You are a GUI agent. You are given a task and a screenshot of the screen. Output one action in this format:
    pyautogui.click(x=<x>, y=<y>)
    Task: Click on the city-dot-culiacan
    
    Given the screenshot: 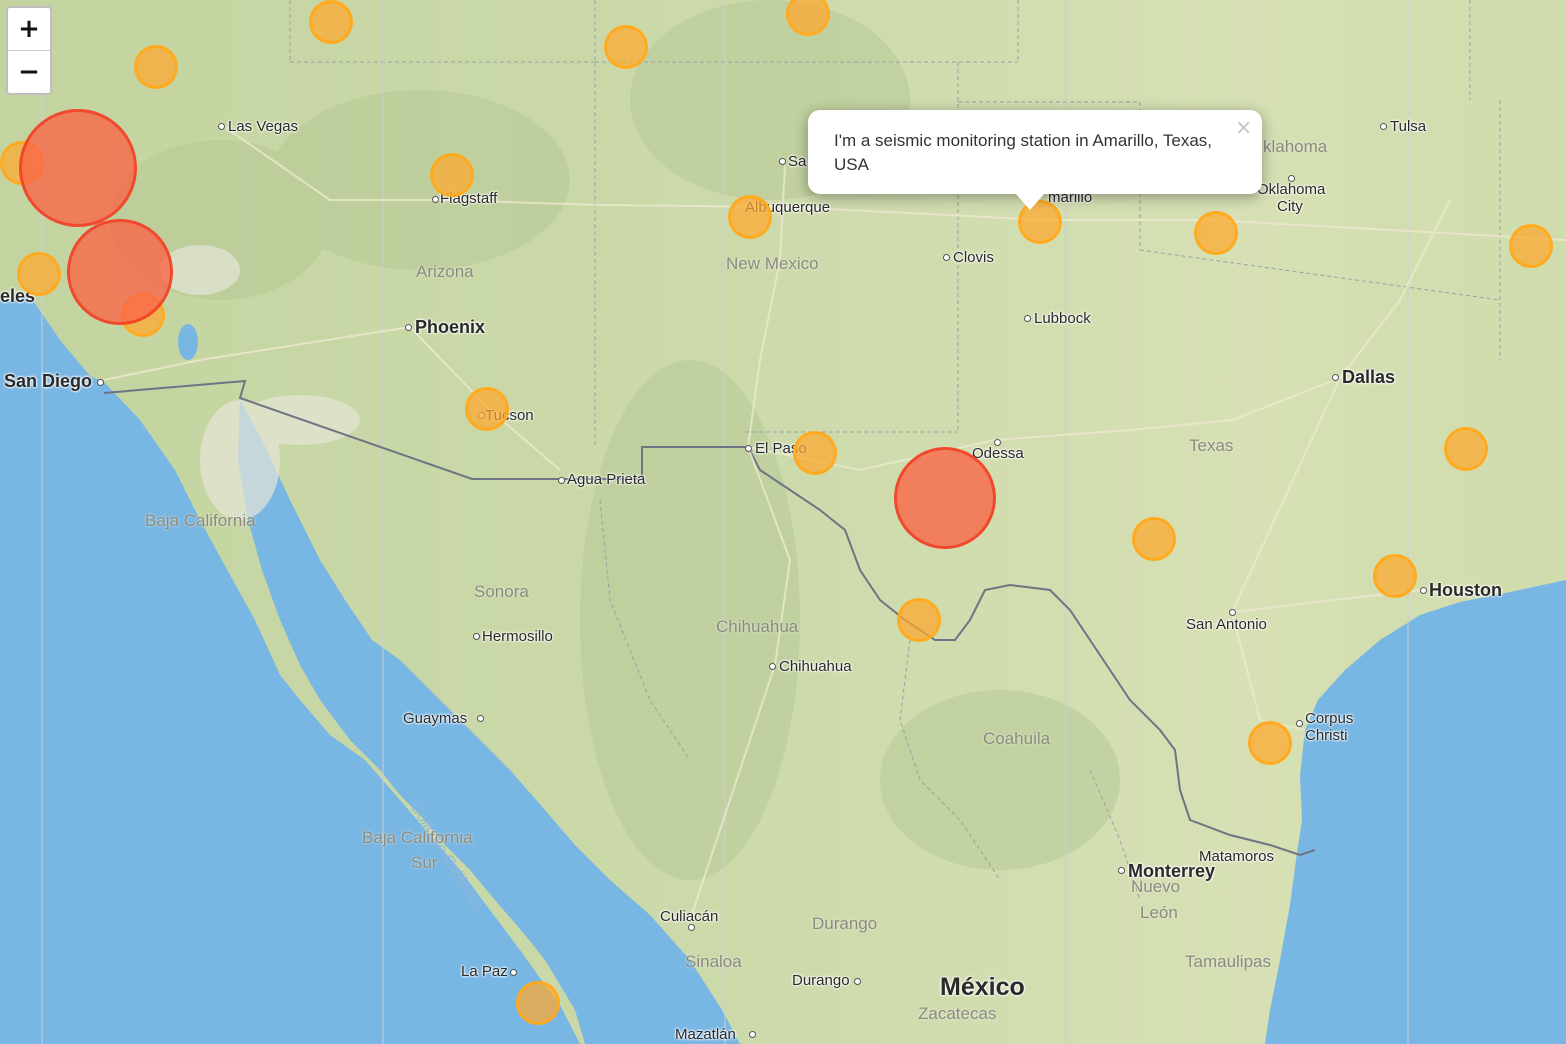 What is the action you would take?
    pyautogui.click(x=691, y=927)
    